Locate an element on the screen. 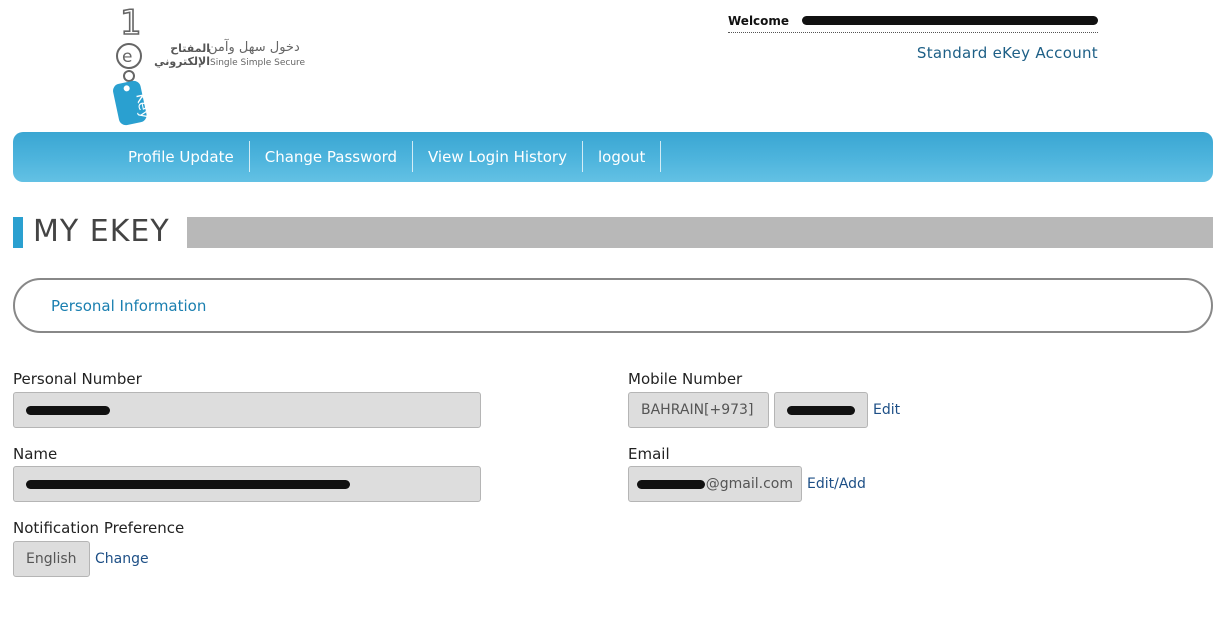 The height and width of the screenshot is (622, 1231). key-letter: e is located at coordinates (127, 57).